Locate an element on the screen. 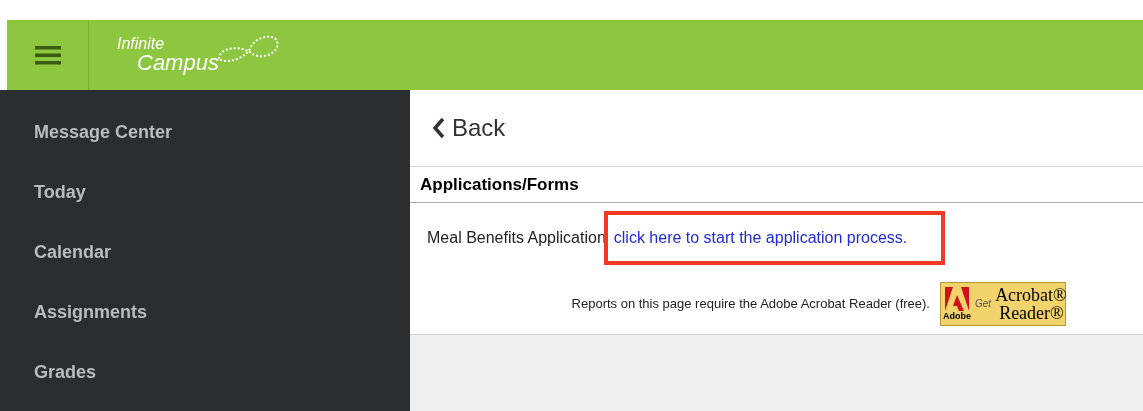 Image resolution: width=1143 pixels, height=411 pixels. badge-text: Get is located at coordinates (983, 304).